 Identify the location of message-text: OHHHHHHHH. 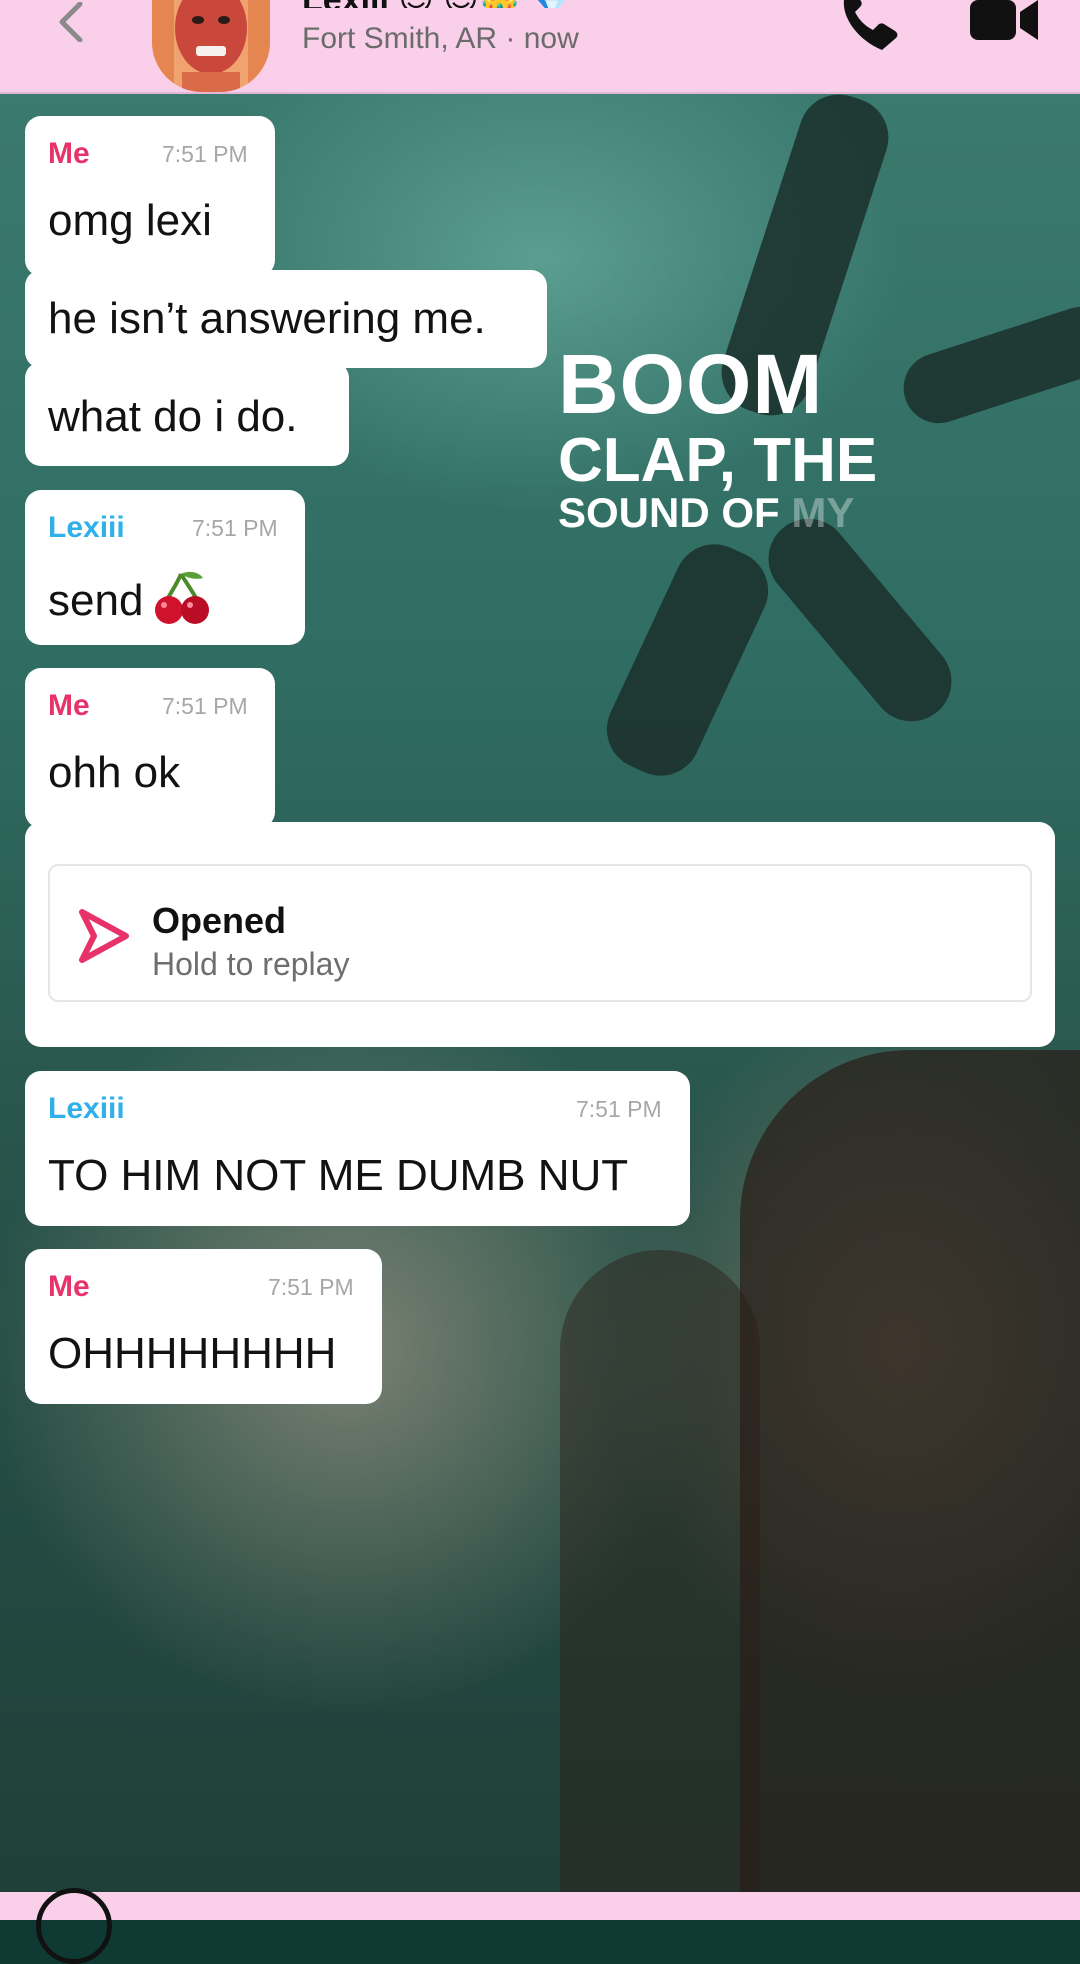
(192, 1353).